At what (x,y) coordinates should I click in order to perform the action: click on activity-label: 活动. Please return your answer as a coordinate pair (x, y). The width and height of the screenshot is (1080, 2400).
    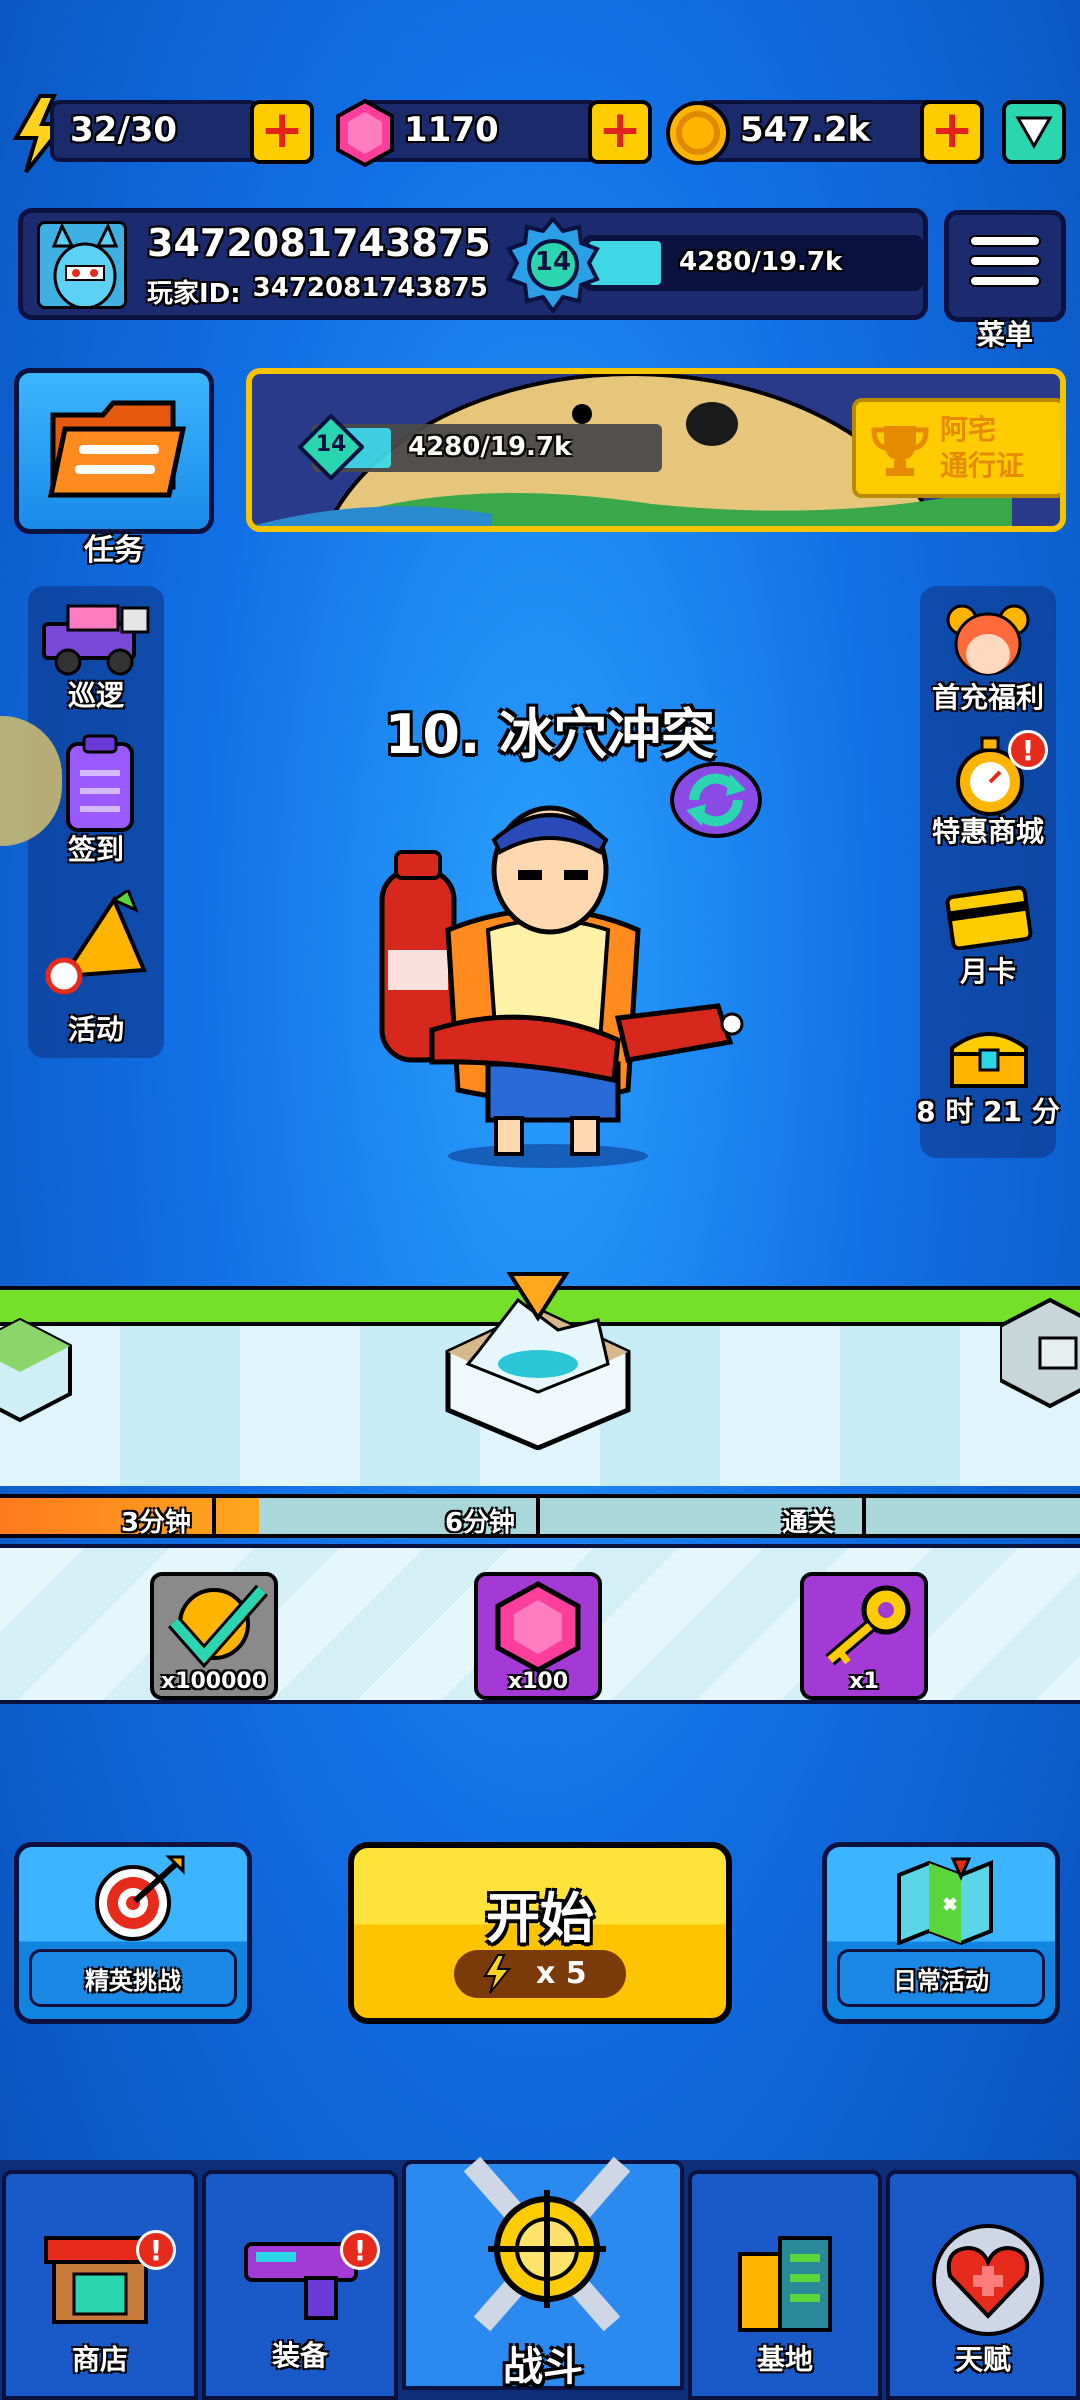
    Looking at the image, I should click on (95, 1029).